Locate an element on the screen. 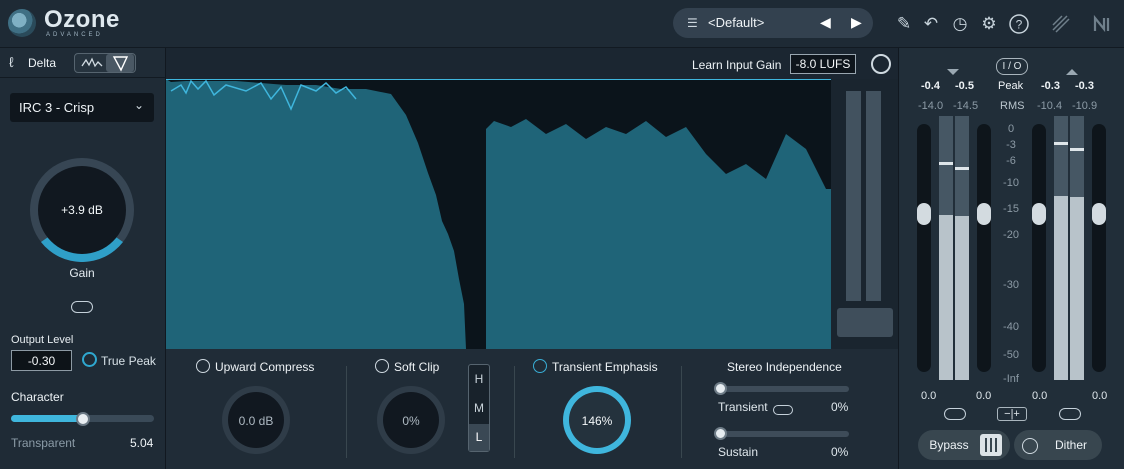 Image resolution: width=1124 pixels, height=469 pixels. scale-tick: -10 is located at coordinates (1011, 183).